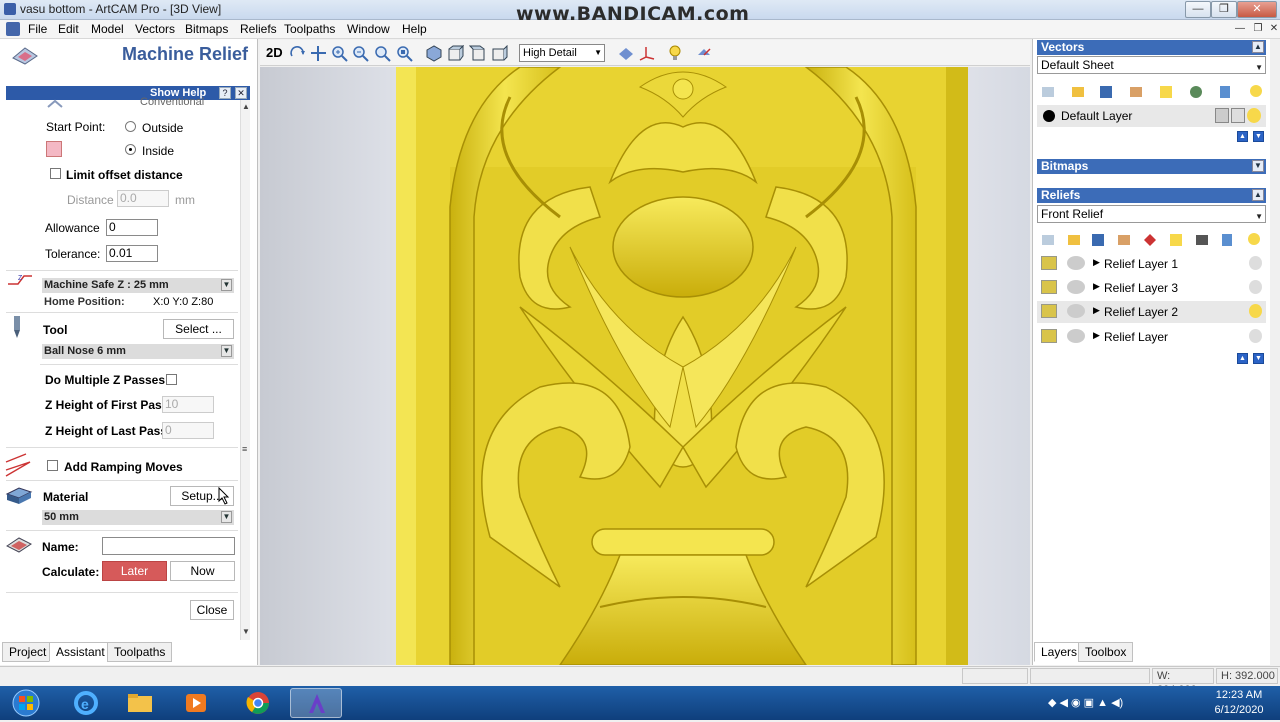 The height and width of the screenshot is (722, 1280). I want to click on minimize-button: —, so click(1198, 9).